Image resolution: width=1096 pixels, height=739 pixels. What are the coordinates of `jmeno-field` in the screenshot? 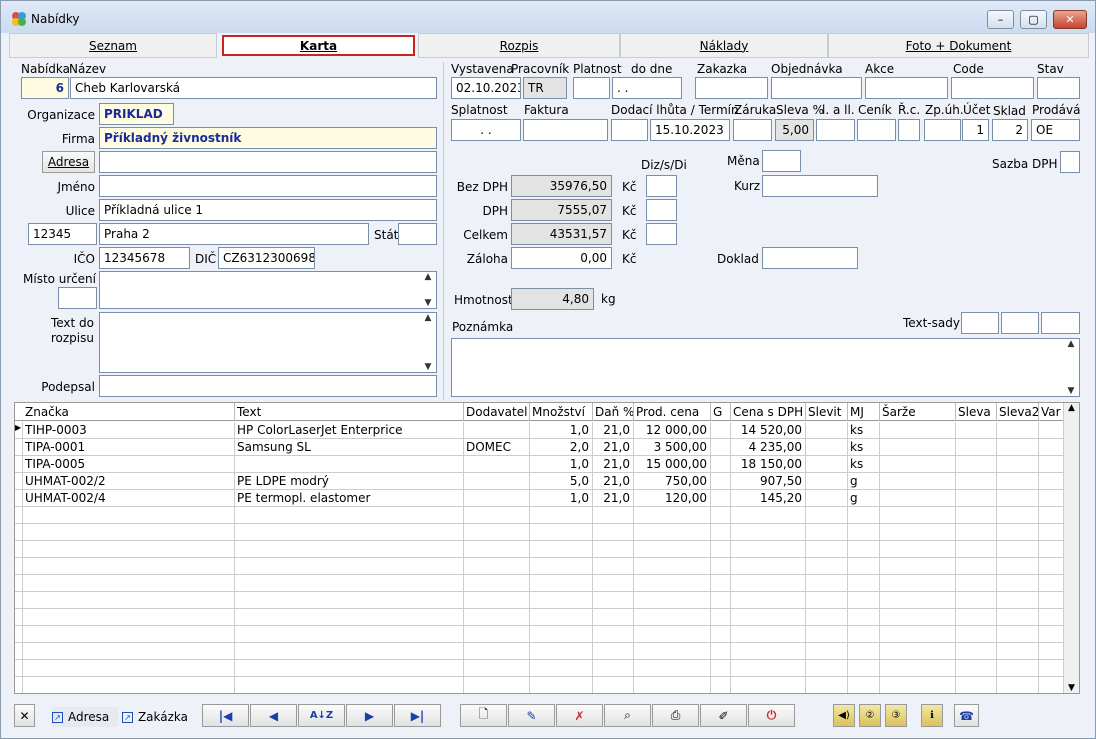 It's located at (268, 186).